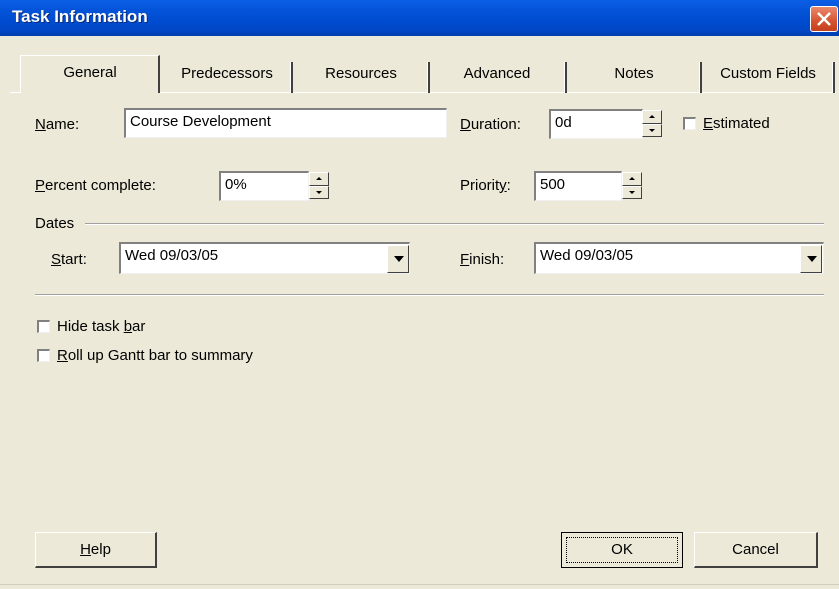 This screenshot has height=589, width=839. I want to click on name-input: Course Development, so click(285, 123).